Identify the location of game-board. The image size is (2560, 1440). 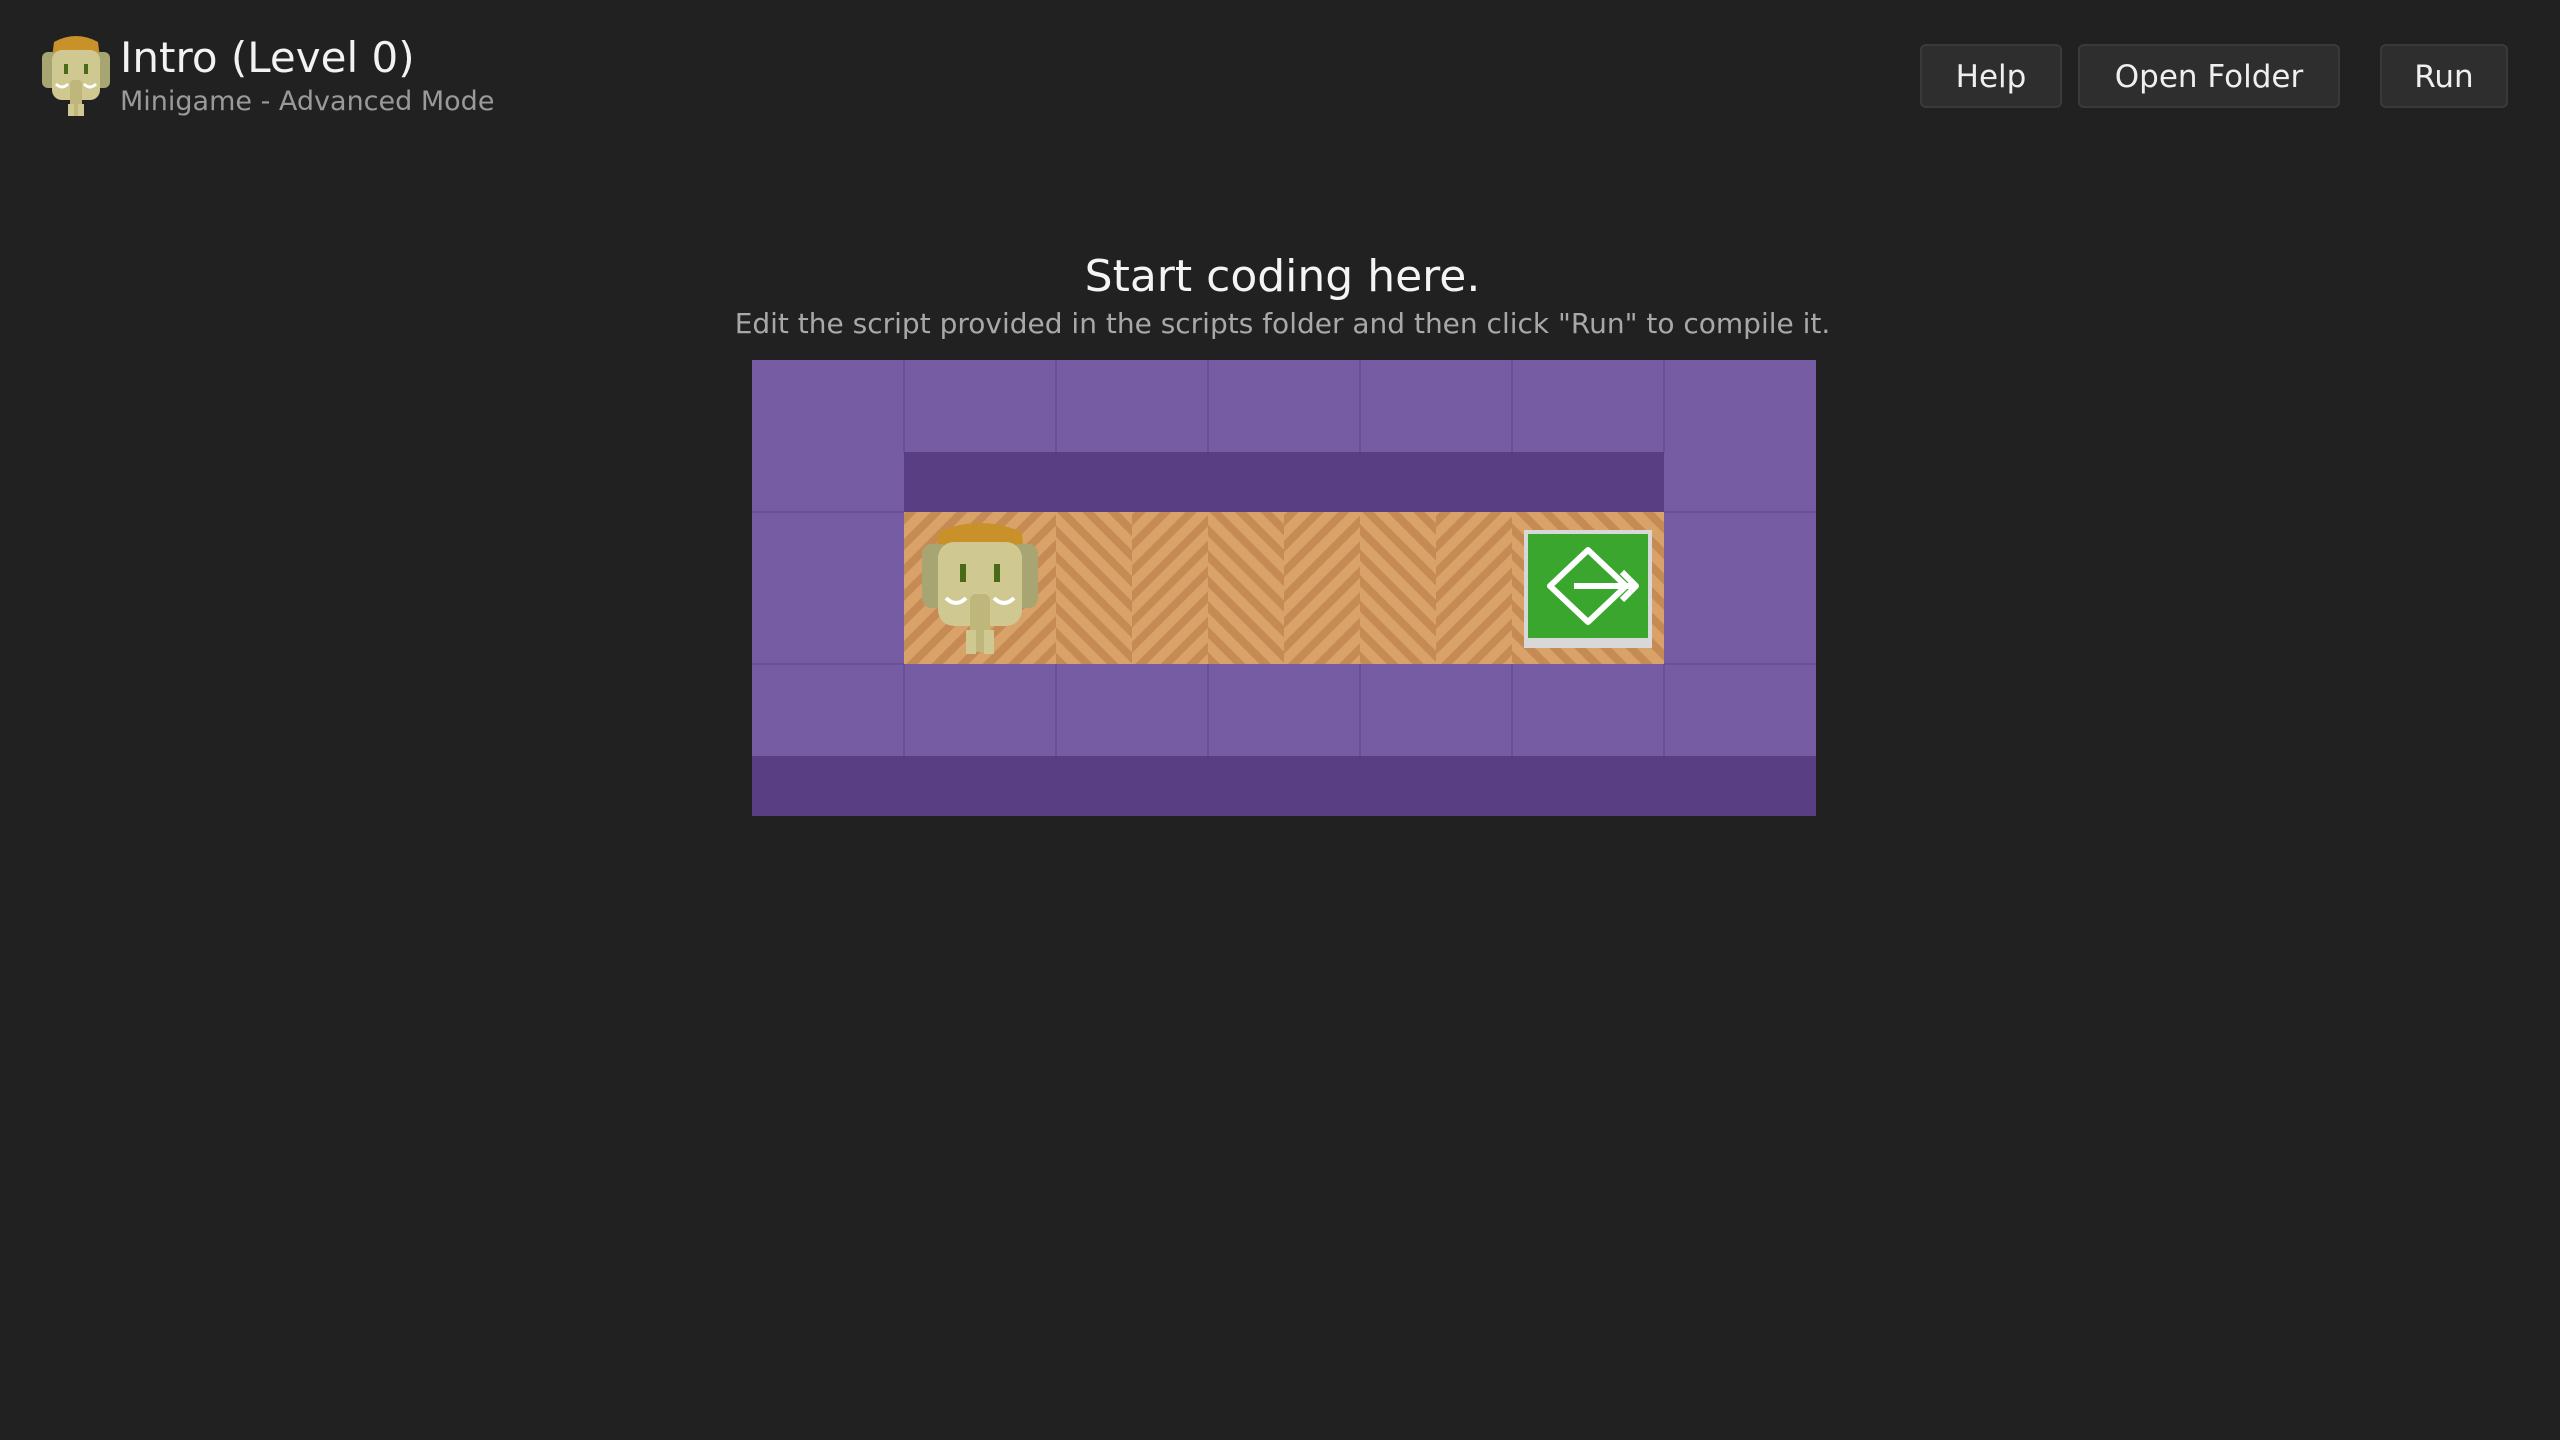
(1284, 588).